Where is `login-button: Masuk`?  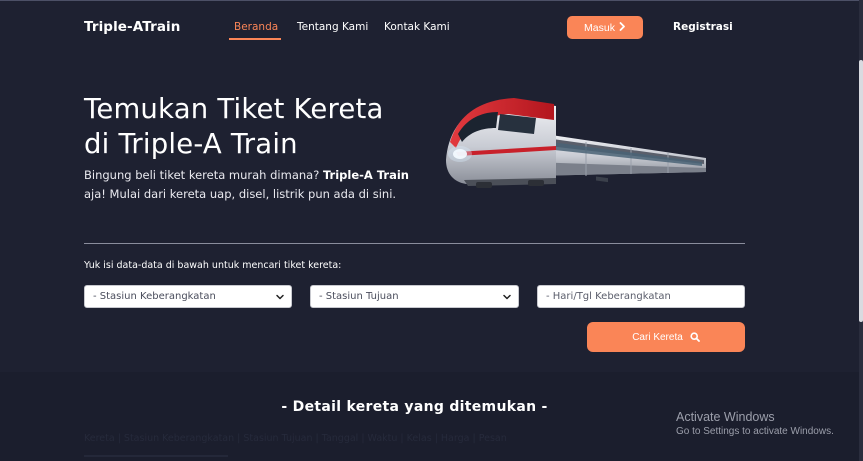
login-button: Masuk is located at coordinates (605, 27).